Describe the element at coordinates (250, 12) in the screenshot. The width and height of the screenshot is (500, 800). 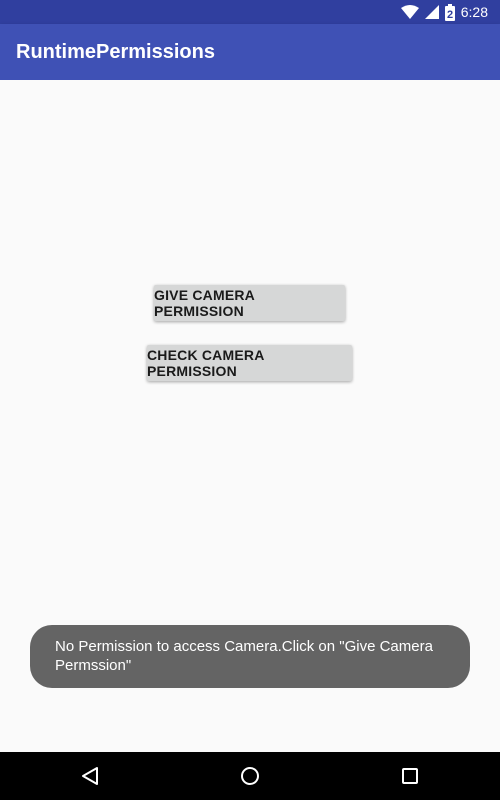
I see `status-bar: 2 6:28` at that location.